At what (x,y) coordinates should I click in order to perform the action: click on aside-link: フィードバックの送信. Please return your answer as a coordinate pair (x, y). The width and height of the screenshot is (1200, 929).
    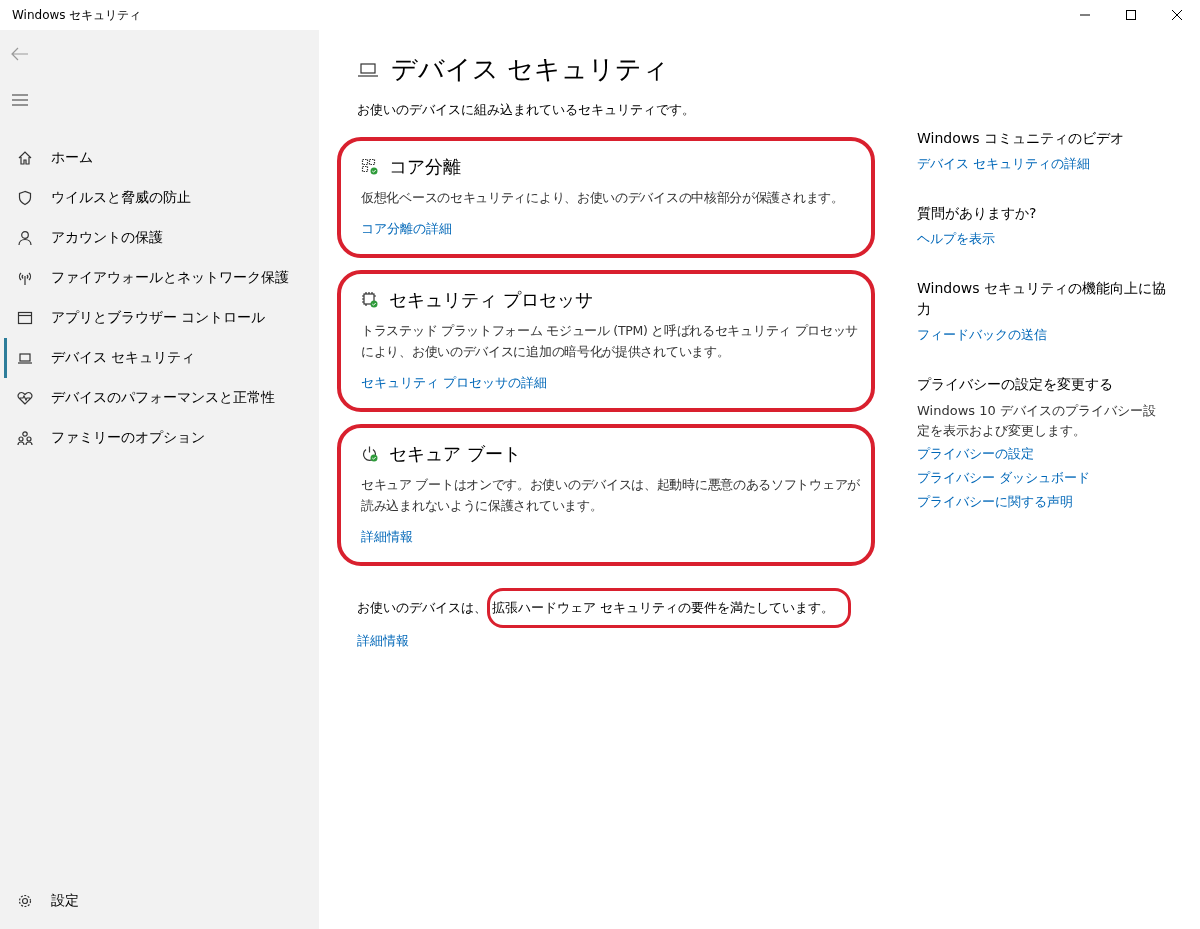
    Looking at the image, I should click on (982, 335).